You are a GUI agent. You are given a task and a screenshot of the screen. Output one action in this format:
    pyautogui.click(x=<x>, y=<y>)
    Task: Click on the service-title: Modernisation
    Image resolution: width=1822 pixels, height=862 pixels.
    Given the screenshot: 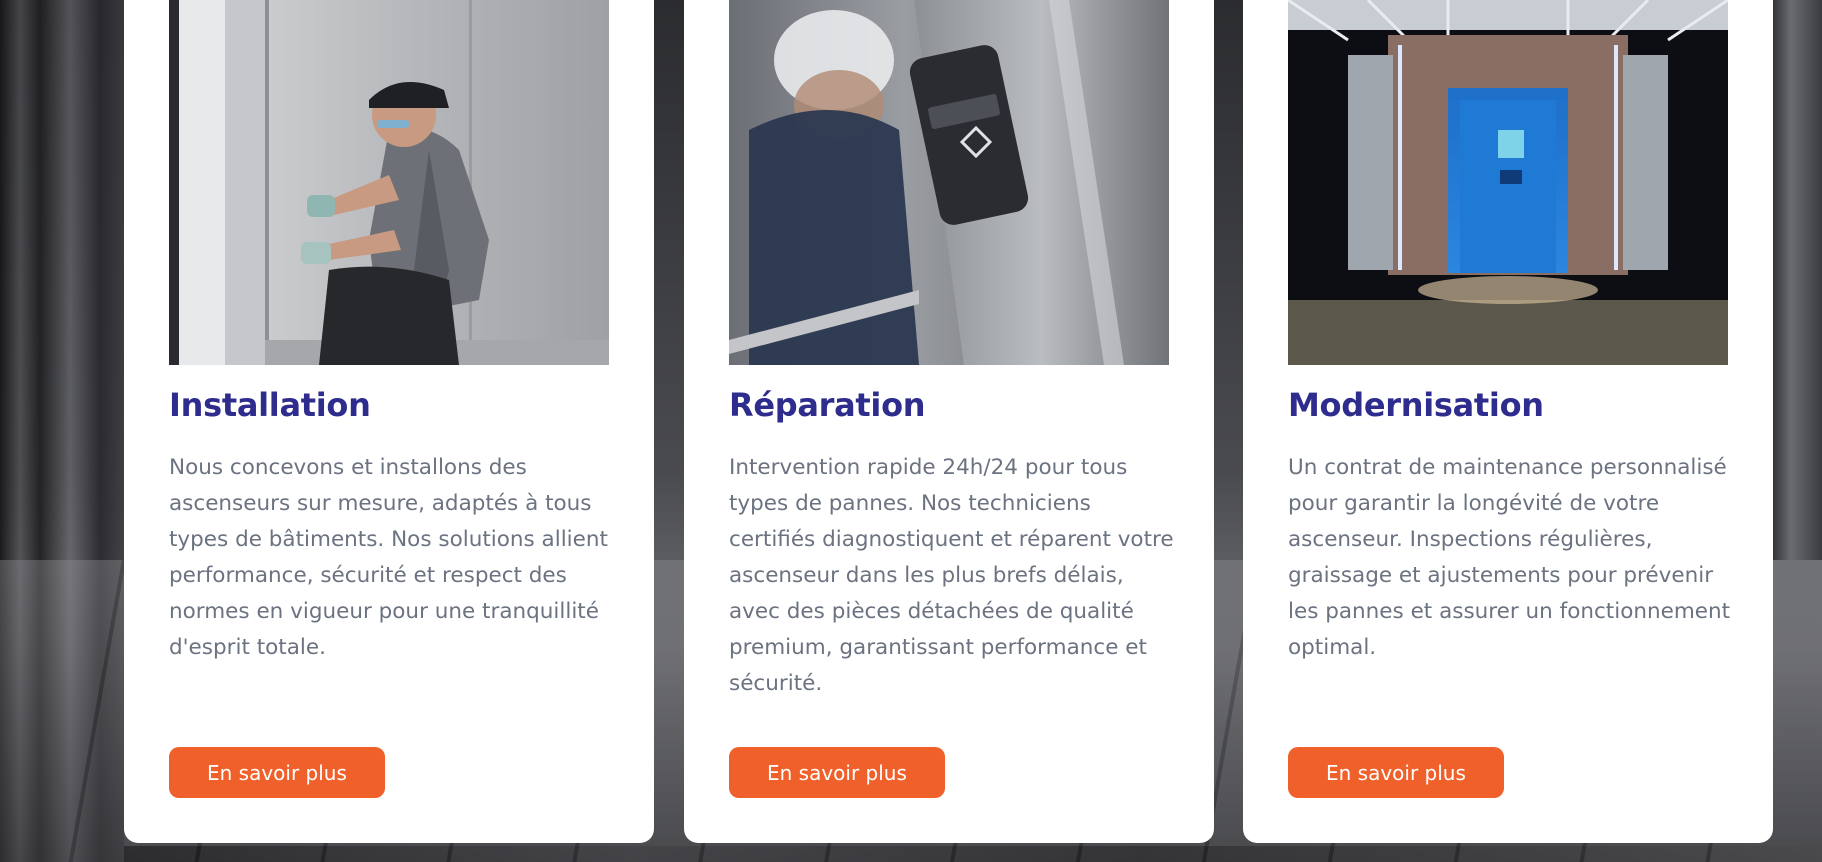 What is the action you would take?
    pyautogui.click(x=1416, y=405)
    